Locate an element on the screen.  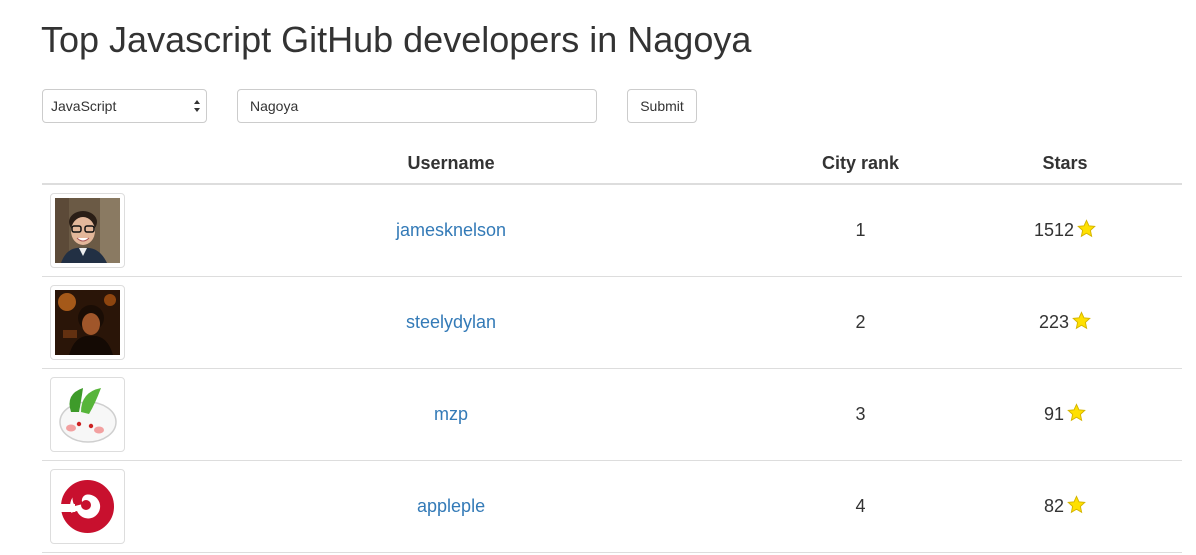
username-link: appleple is located at coordinates (451, 506).